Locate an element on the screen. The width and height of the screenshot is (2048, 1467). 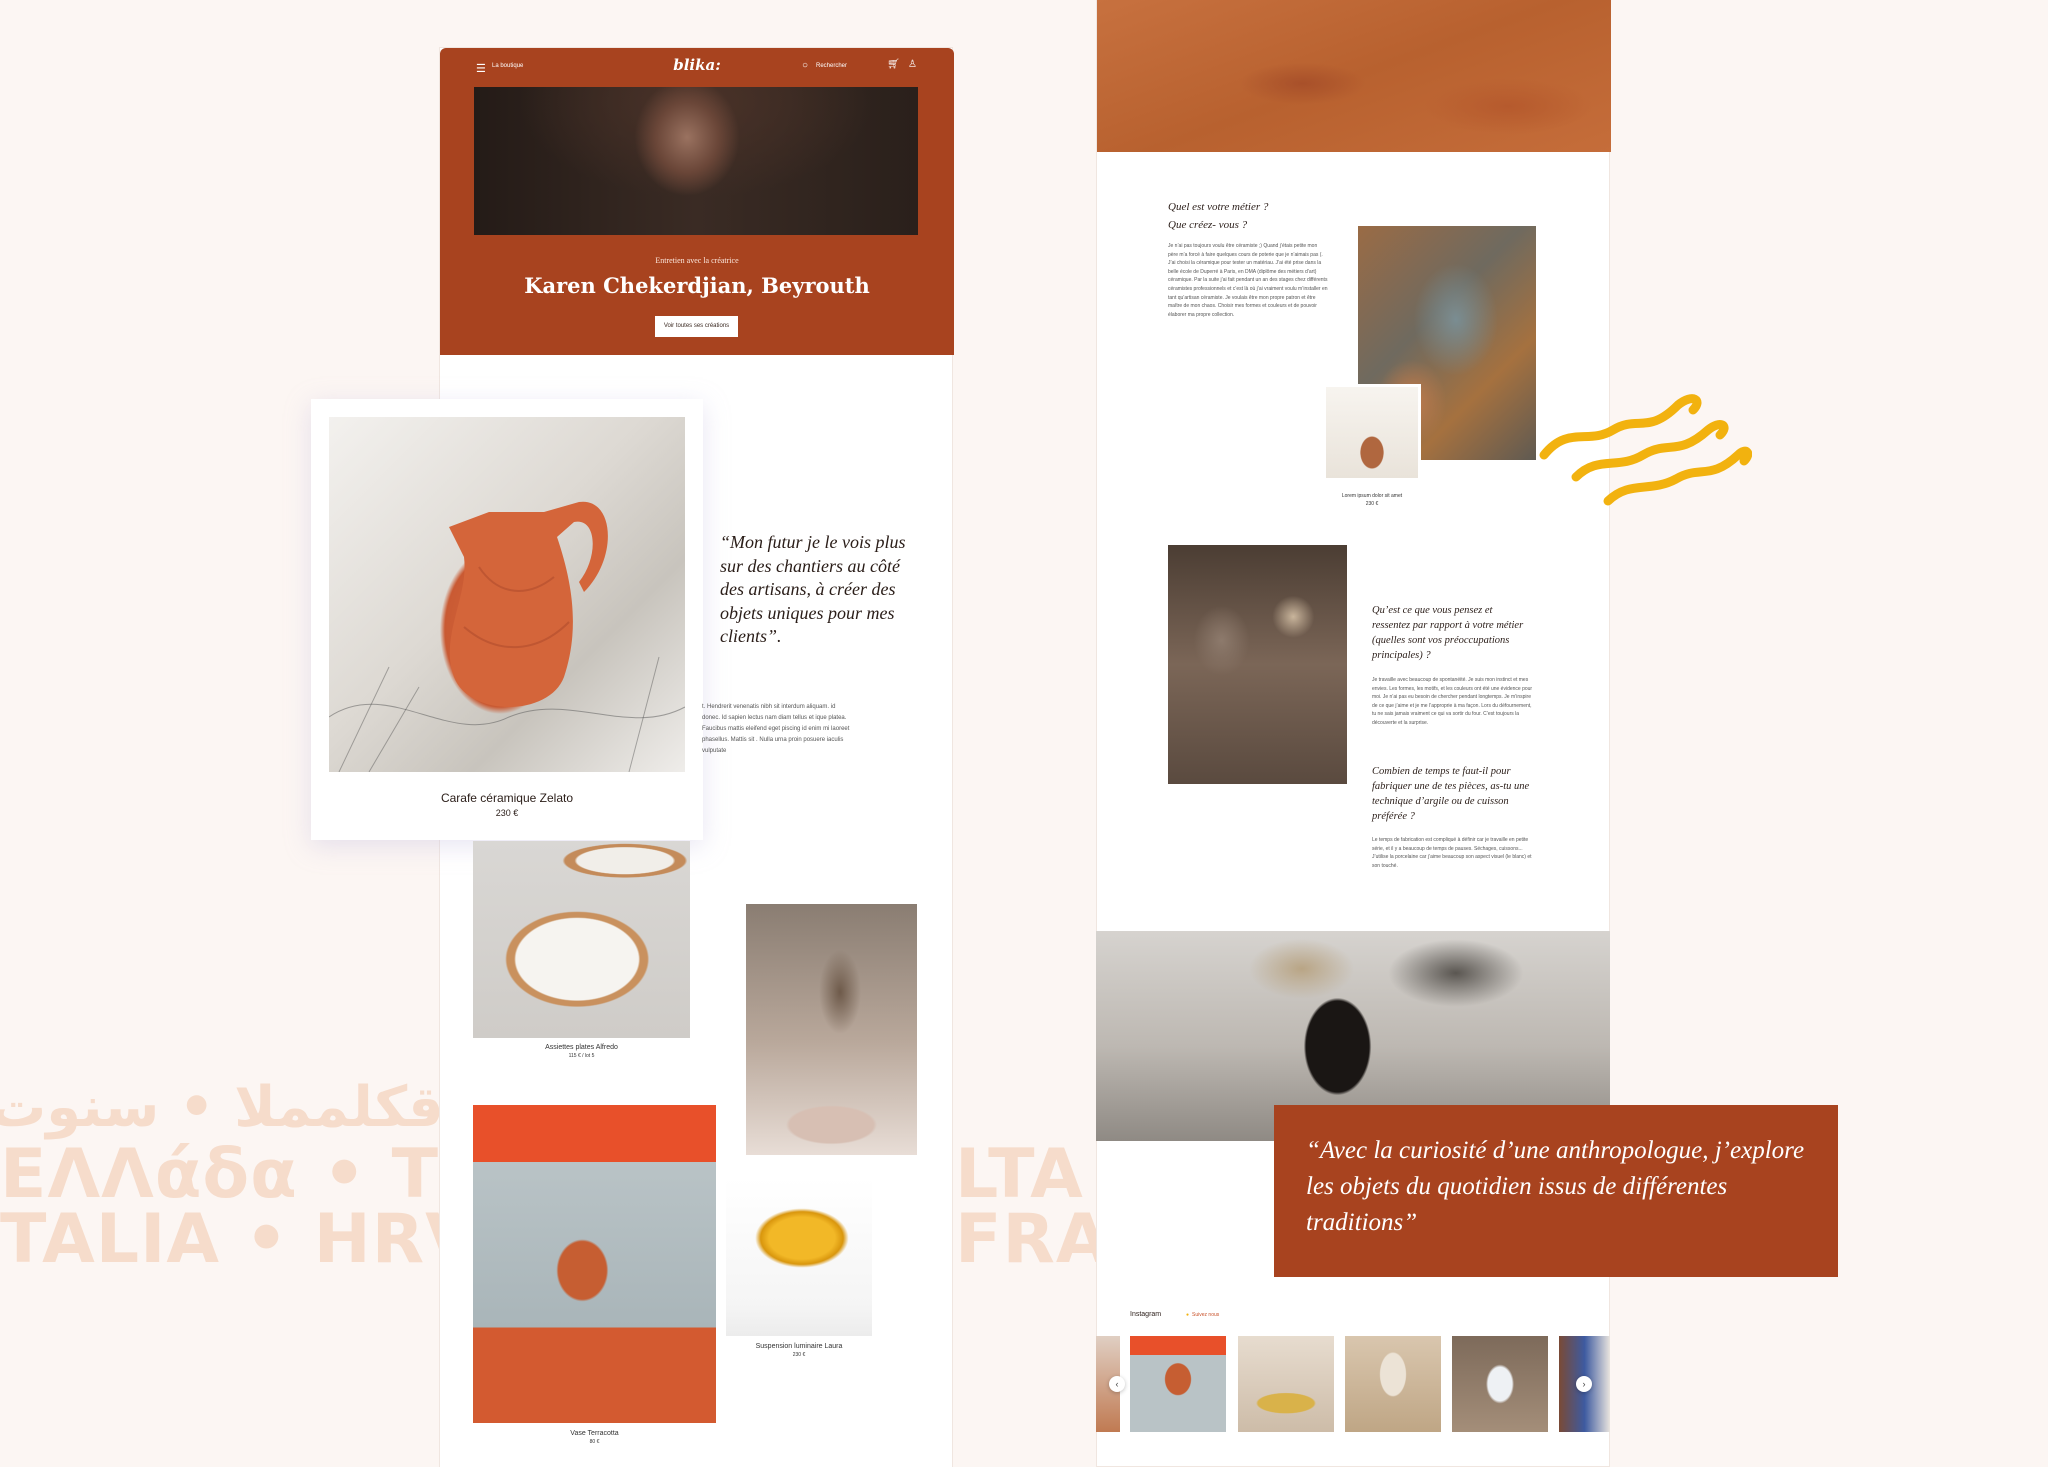
sand-texture-image is located at coordinates (1354, 76).